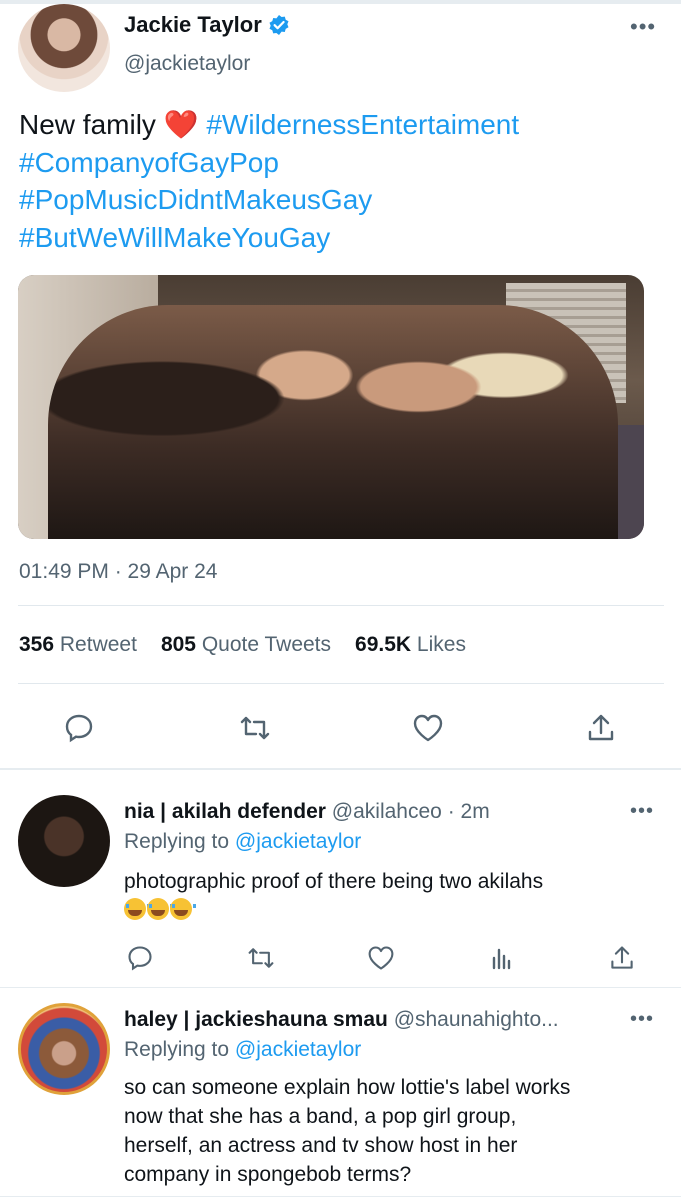 The height and width of the screenshot is (1200, 681). Describe the element at coordinates (178, 644) in the screenshot. I see `quotes-count: 805` at that location.